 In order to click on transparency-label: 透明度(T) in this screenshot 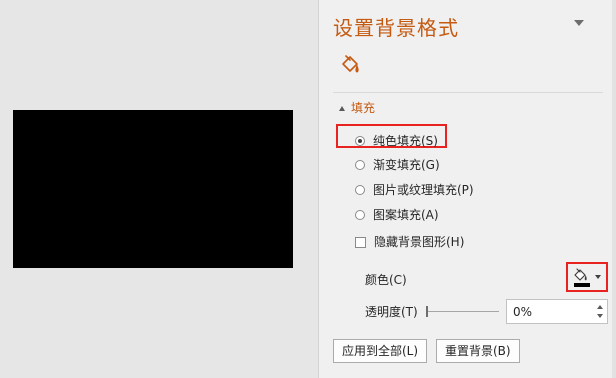, I will do `click(391, 312)`.